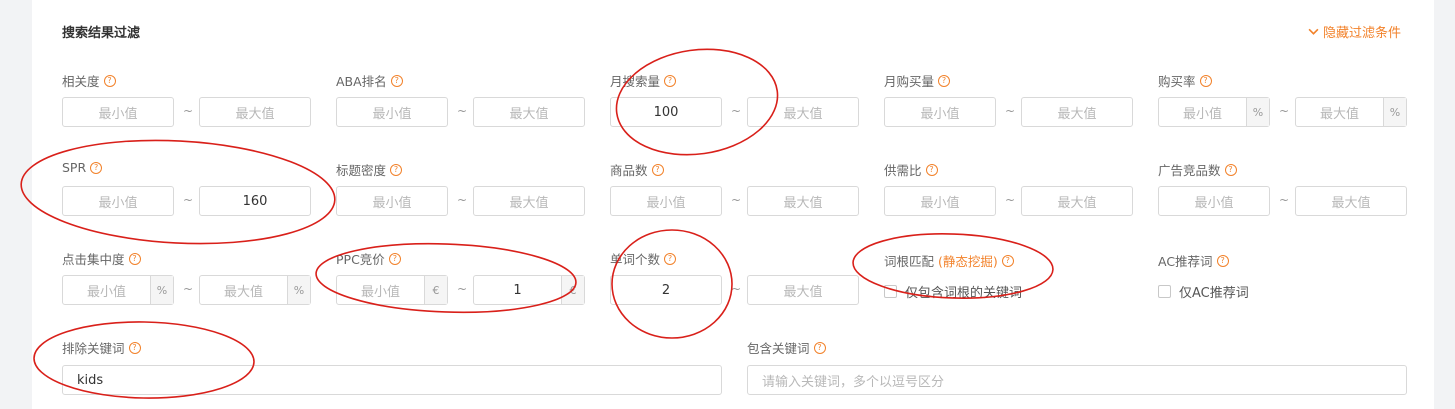 The width and height of the screenshot is (1455, 409). I want to click on aba-rank-min-input: 最小值, so click(392, 112).